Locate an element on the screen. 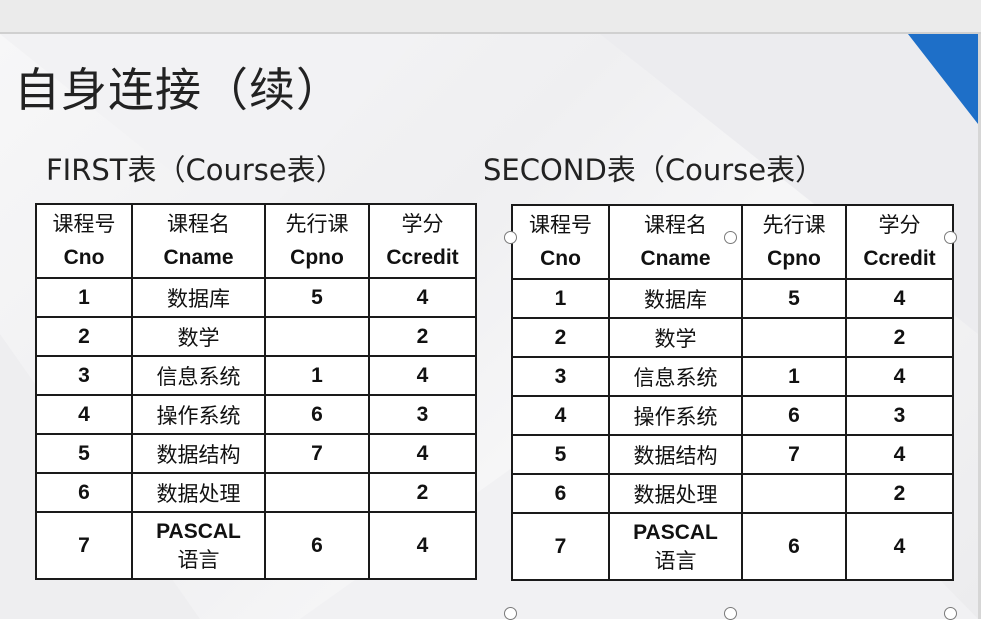  editor-top-bar is located at coordinates (490, 17).